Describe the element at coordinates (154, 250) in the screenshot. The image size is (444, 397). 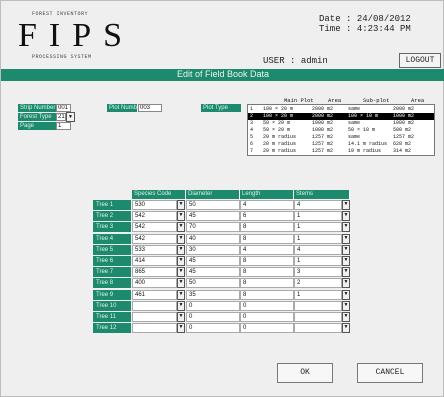
I see `species-code-field: 533` at that location.